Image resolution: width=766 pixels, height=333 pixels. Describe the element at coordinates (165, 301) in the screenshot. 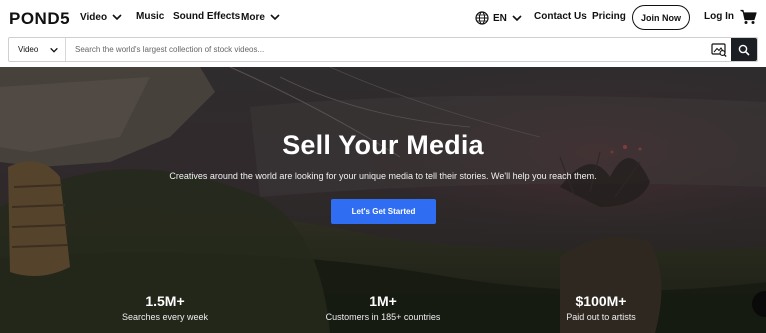

I see `stat-value: 1.5M+` at that location.